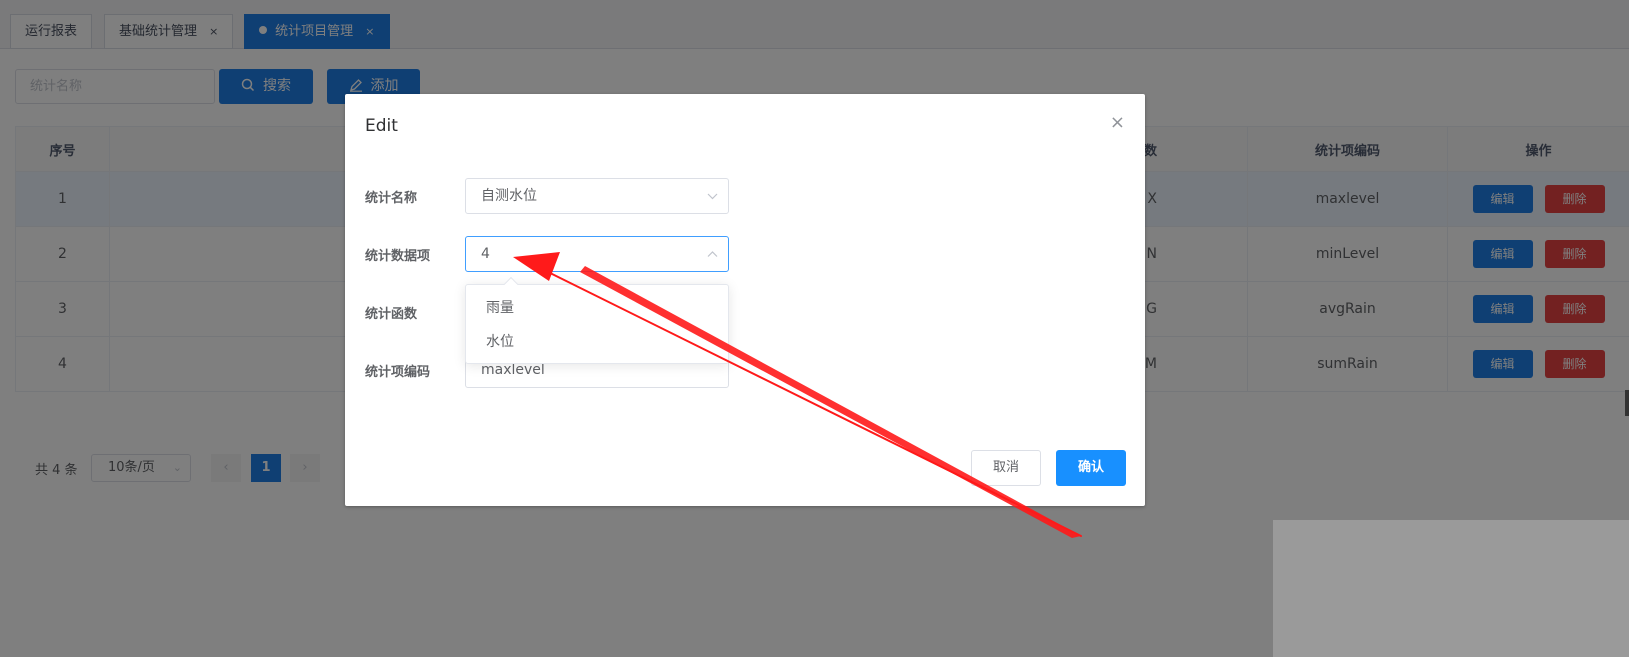  Describe the element at coordinates (509, 196) in the screenshot. I see `name-select-value: 自测水位` at that location.